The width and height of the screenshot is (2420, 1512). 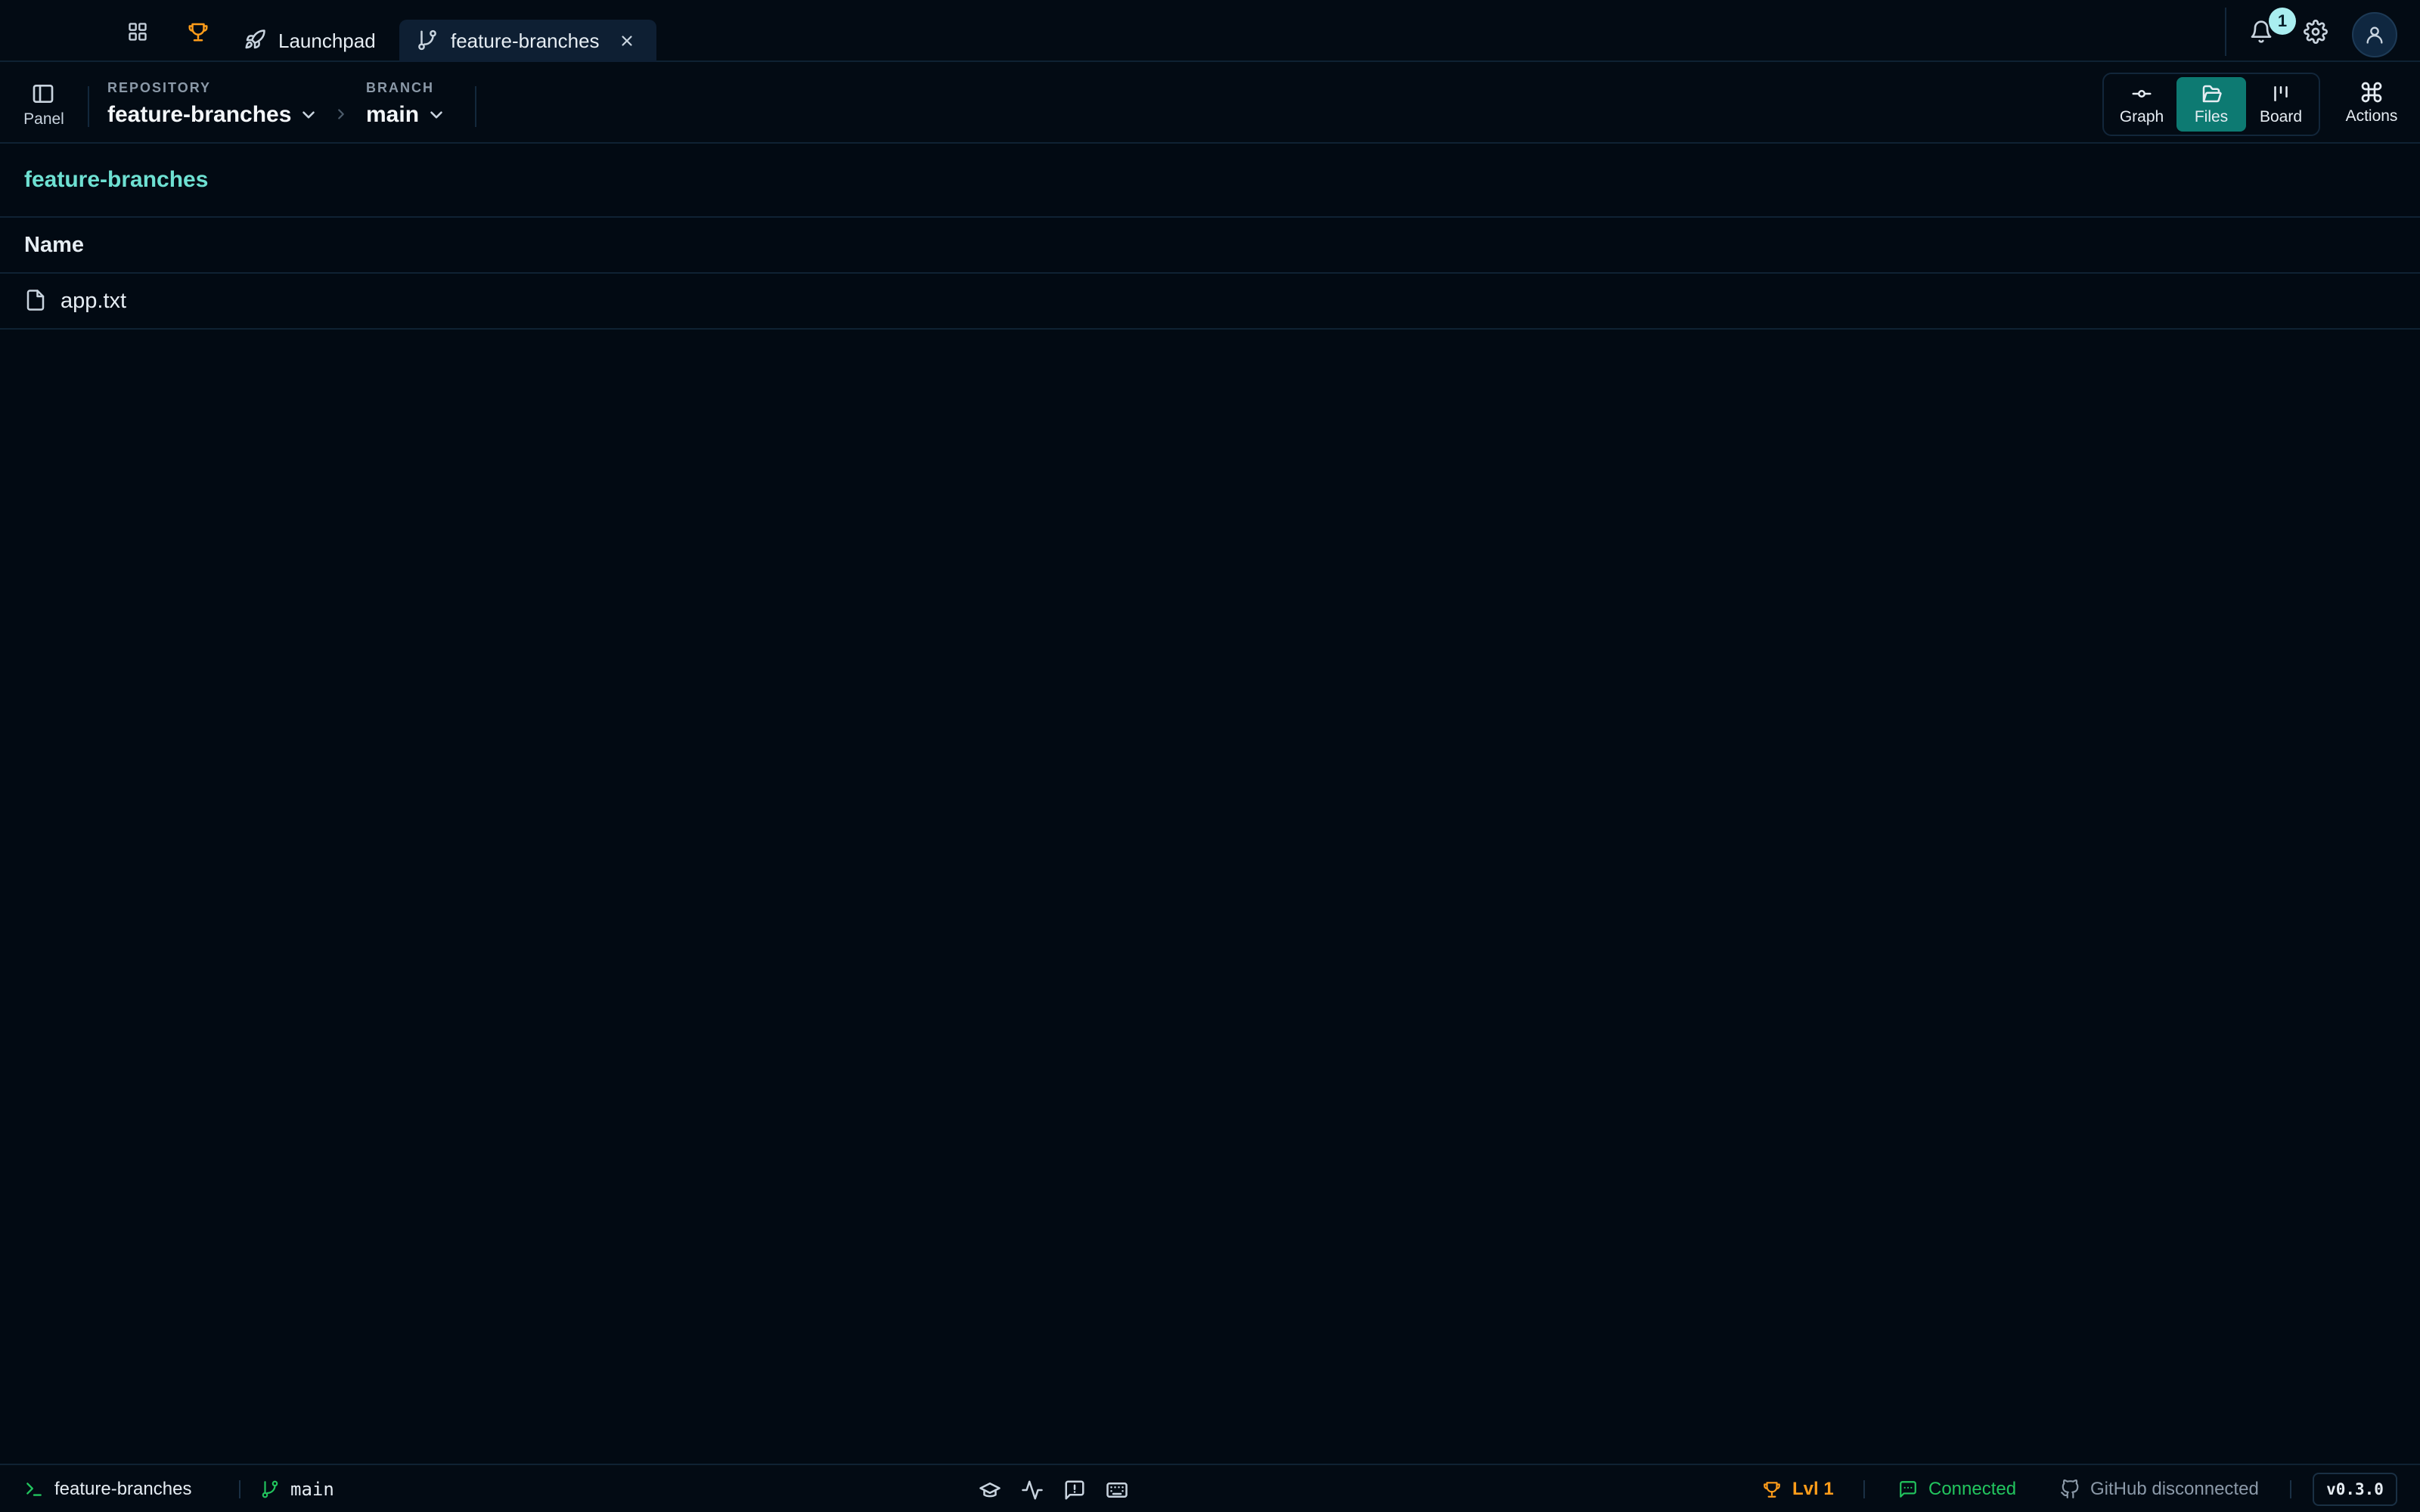 I want to click on table-header: Name, so click(x=1210, y=246).